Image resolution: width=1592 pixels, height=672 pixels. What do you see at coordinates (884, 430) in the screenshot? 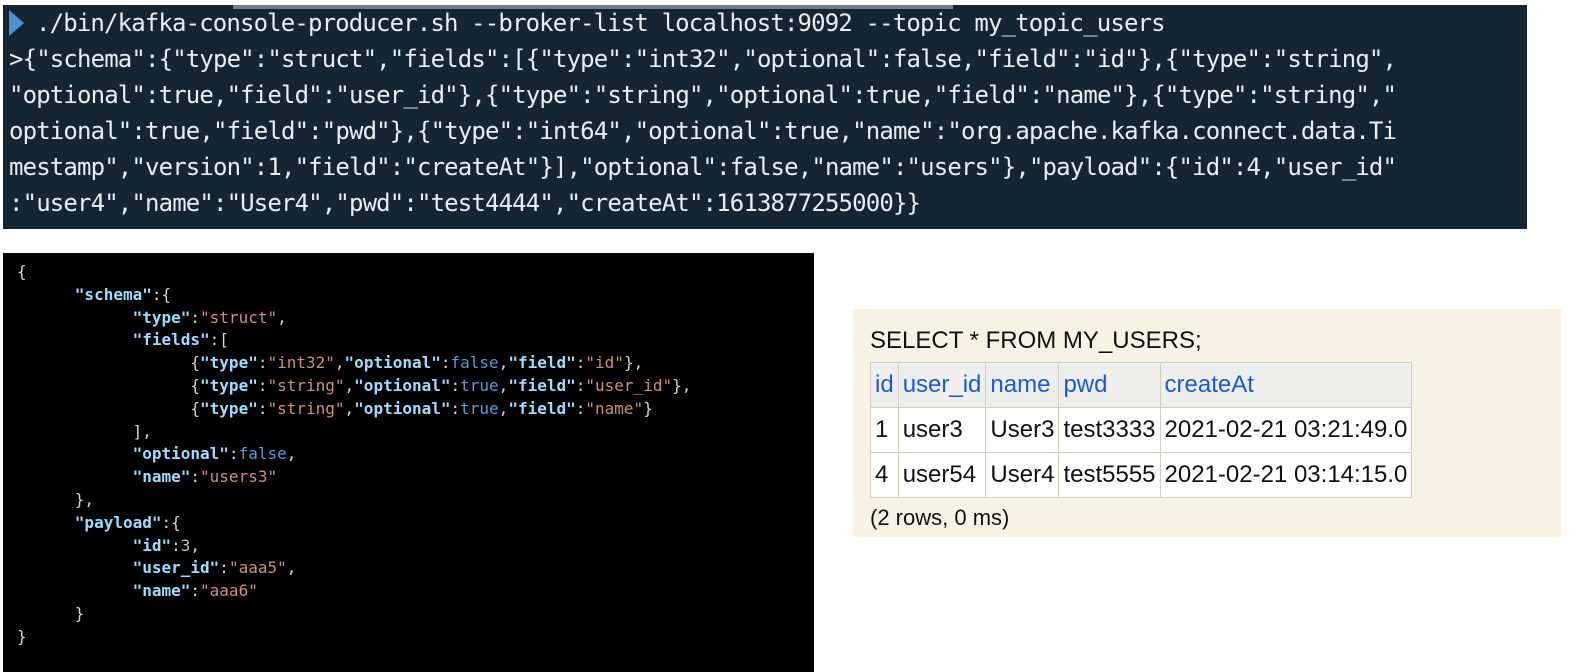
I see `table-cell: 1` at bounding box center [884, 430].